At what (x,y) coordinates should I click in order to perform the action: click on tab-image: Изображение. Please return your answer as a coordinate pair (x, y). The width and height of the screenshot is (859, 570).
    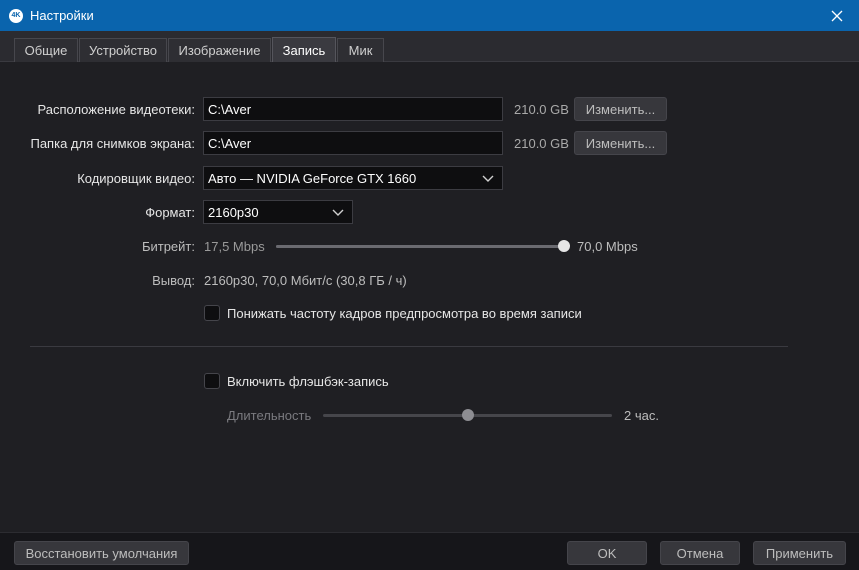
    Looking at the image, I should click on (219, 50).